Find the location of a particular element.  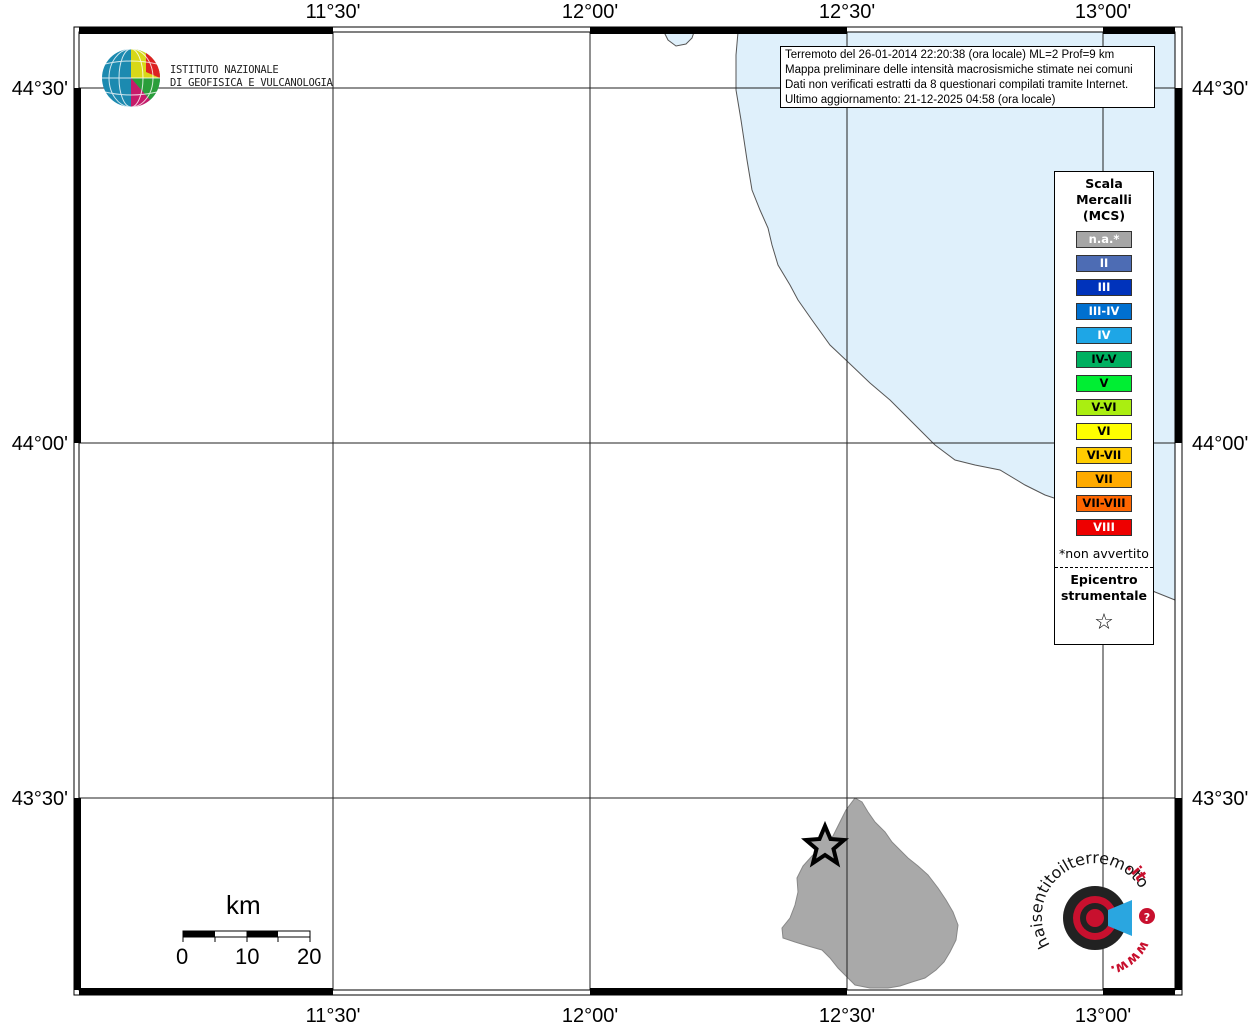

legend-title-line2: Mercalli is located at coordinates (1104, 199).